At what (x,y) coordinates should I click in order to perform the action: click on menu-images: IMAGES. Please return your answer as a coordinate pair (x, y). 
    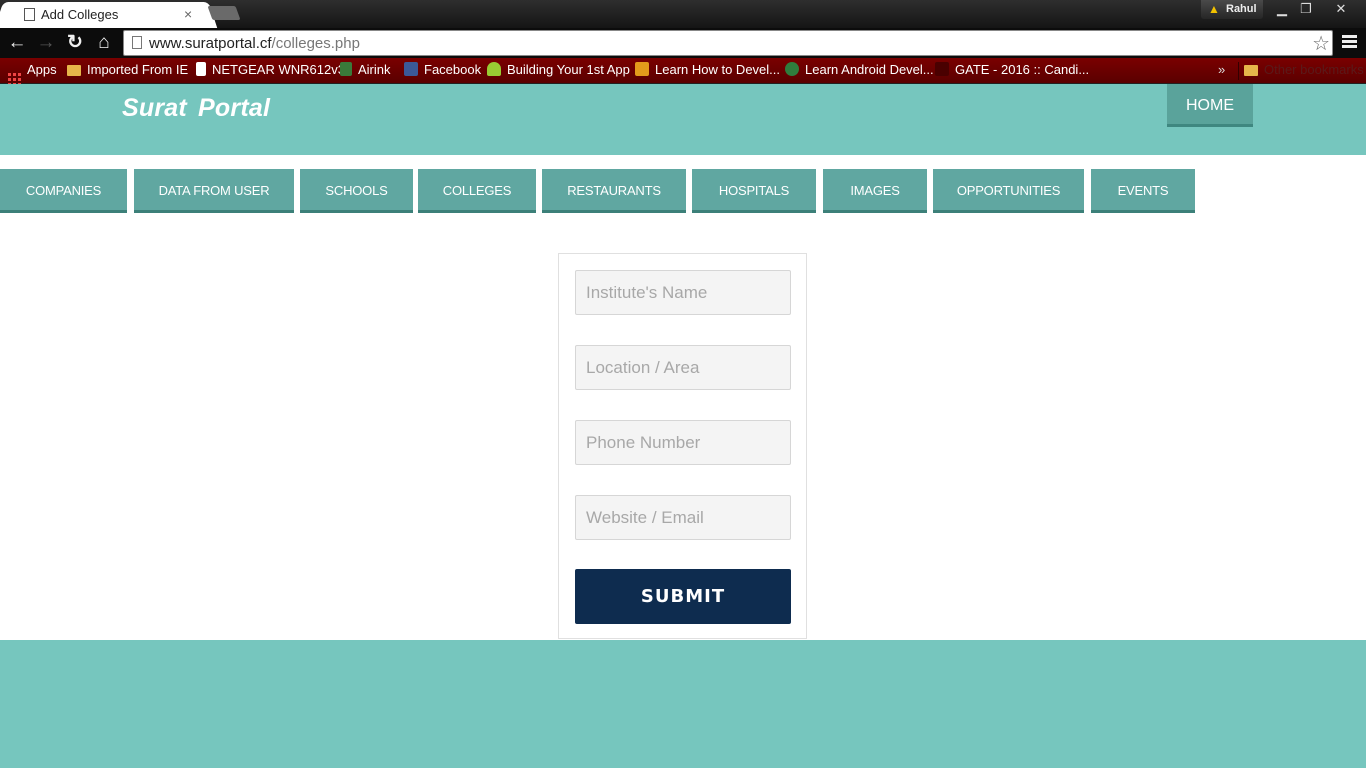
    Looking at the image, I should click on (875, 191).